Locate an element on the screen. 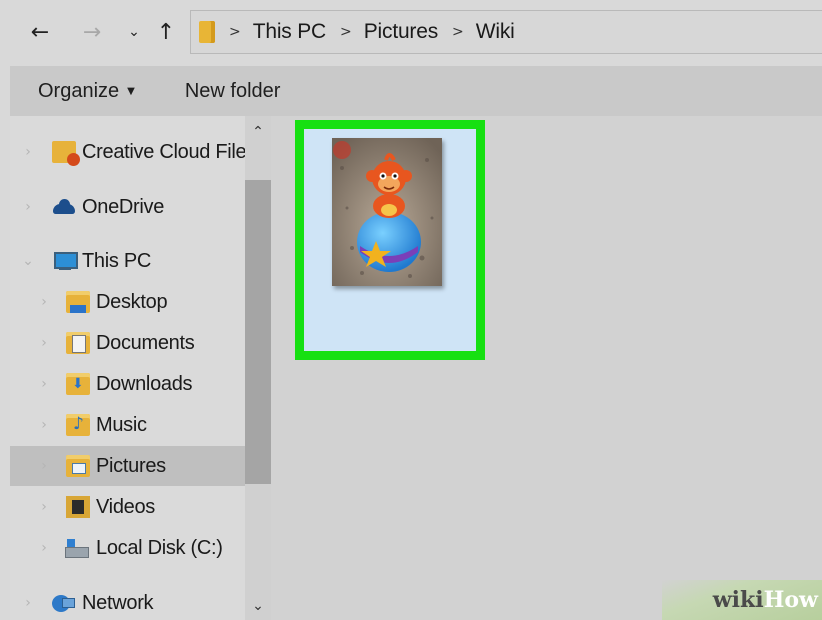 The height and width of the screenshot is (620, 822). navigation-bar: ← → ⌄ ↑ > This PC > Pictures > Wiki is located at coordinates (411, 32).